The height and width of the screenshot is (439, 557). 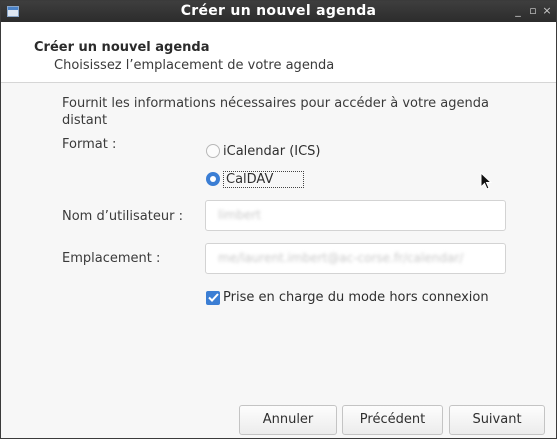 What do you see at coordinates (272, 151) in the screenshot?
I see `radio-icalendar-label: iCalendar (ICS)` at bounding box center [272, 151].